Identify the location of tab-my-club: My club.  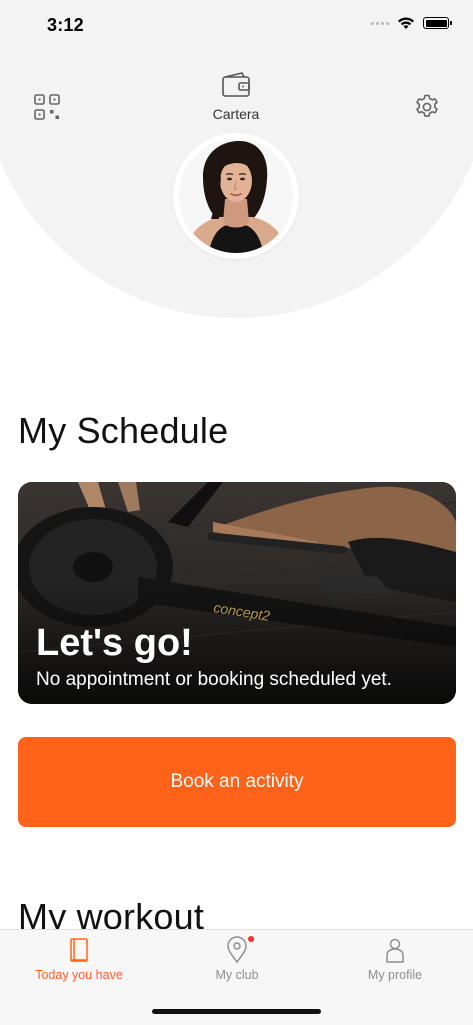
(237, 966).